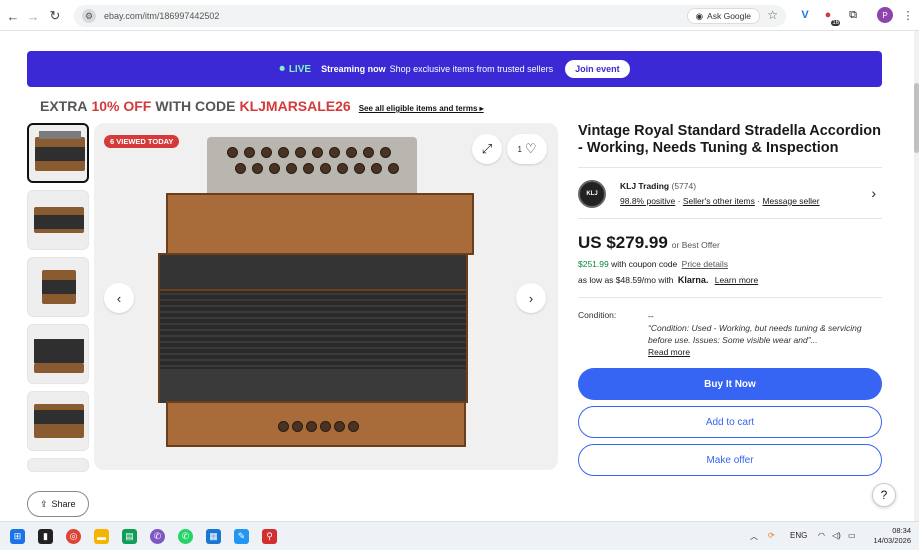  Describe the element at coordinates (44, 503) in the screenshot. I see `share-icon: ⇪` at that location.